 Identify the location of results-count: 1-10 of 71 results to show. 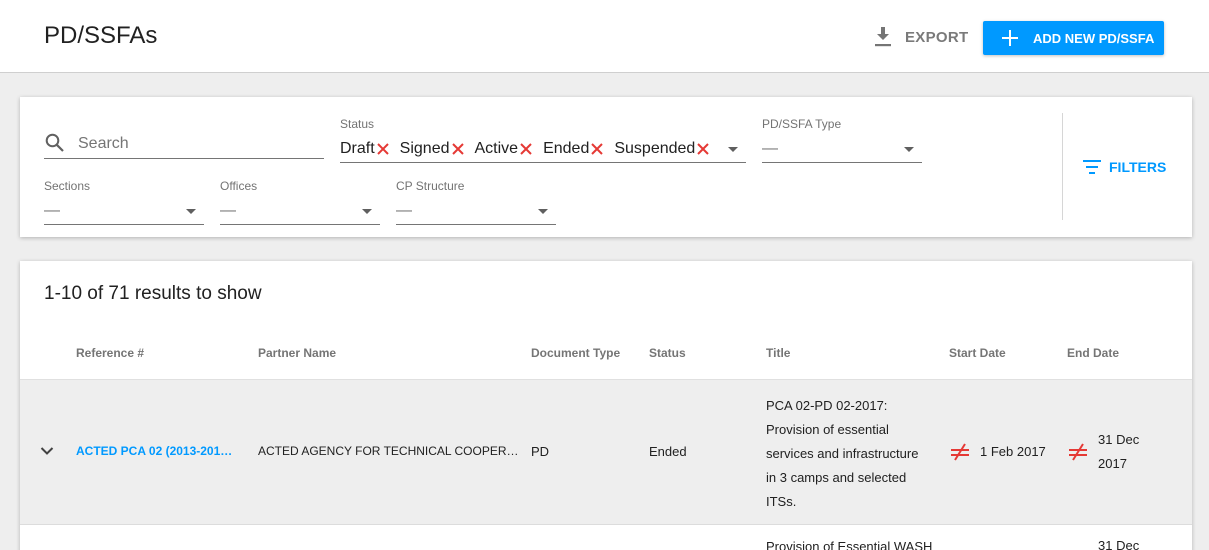
(153, 293).